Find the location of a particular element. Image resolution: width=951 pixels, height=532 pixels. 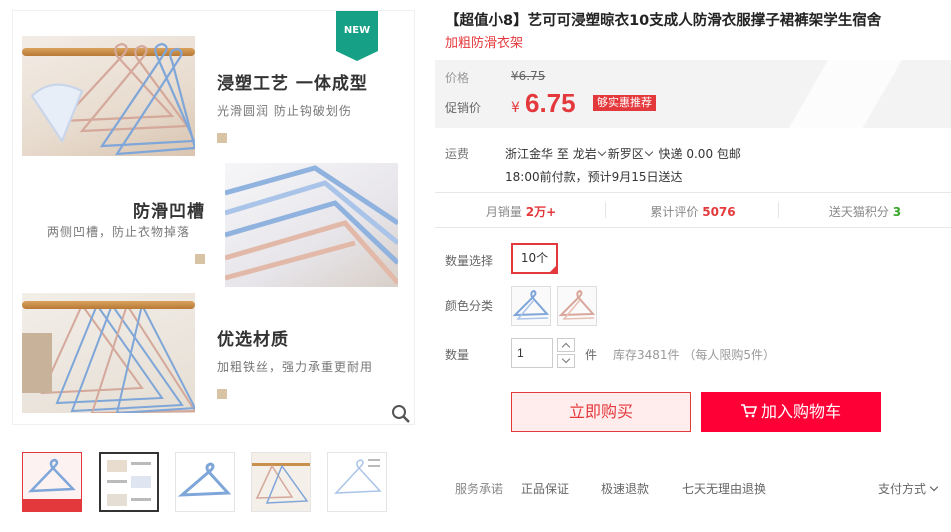

stat-label: 累计评价 is located at coordinates (674, 212).